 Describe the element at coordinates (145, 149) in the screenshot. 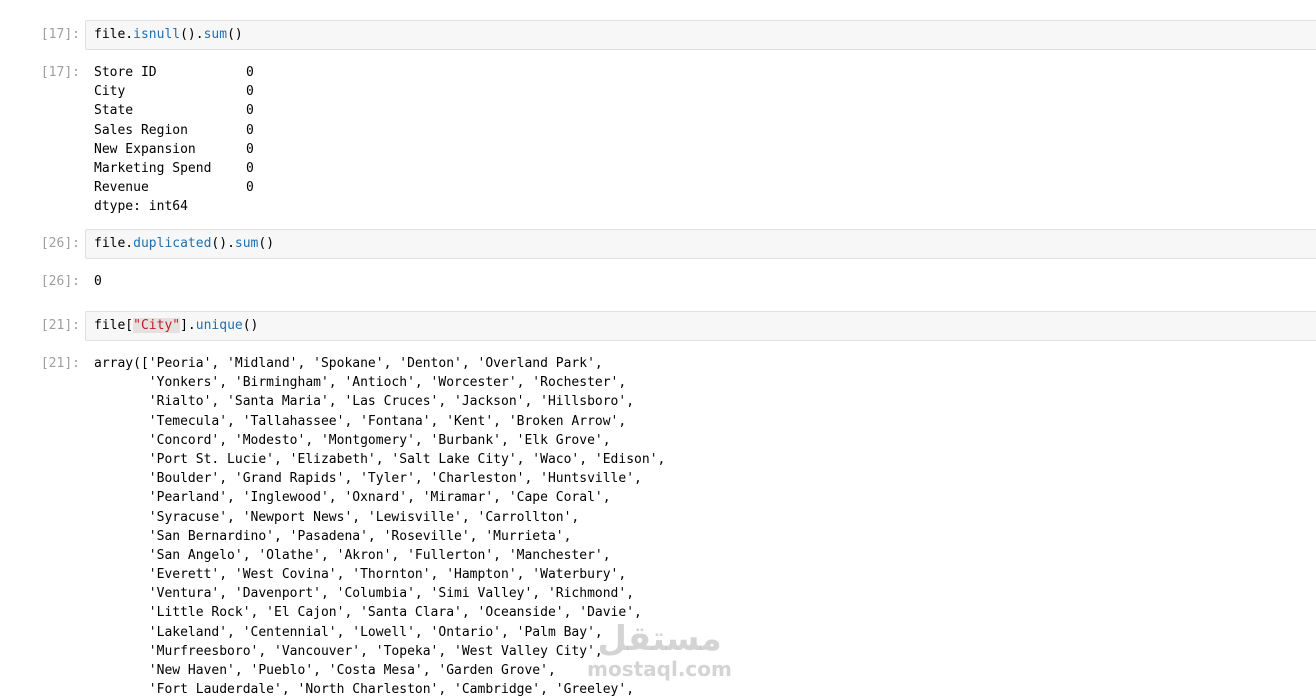

I see `series-row-name: New Expansion` at that location.